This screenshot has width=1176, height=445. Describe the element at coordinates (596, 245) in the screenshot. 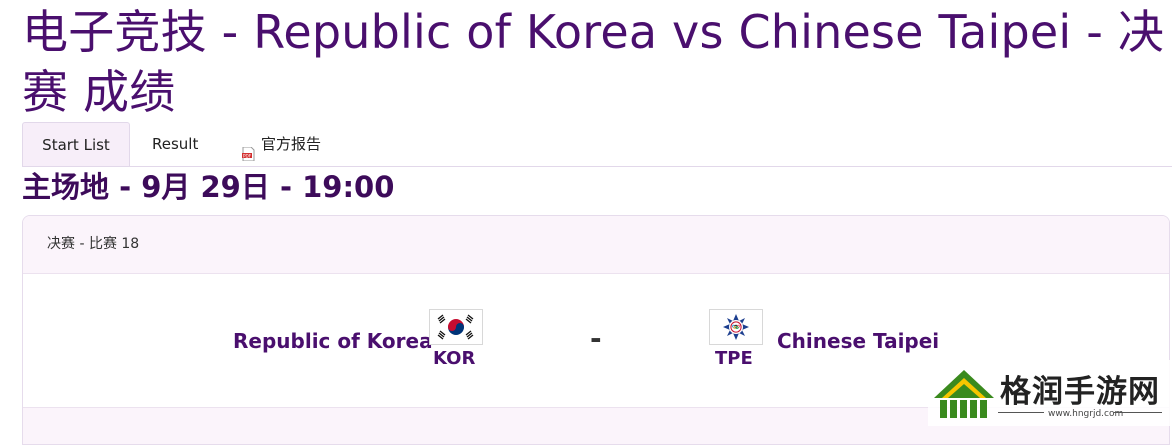

I see `match-header: 决赛 - 比赛 18` at that location.